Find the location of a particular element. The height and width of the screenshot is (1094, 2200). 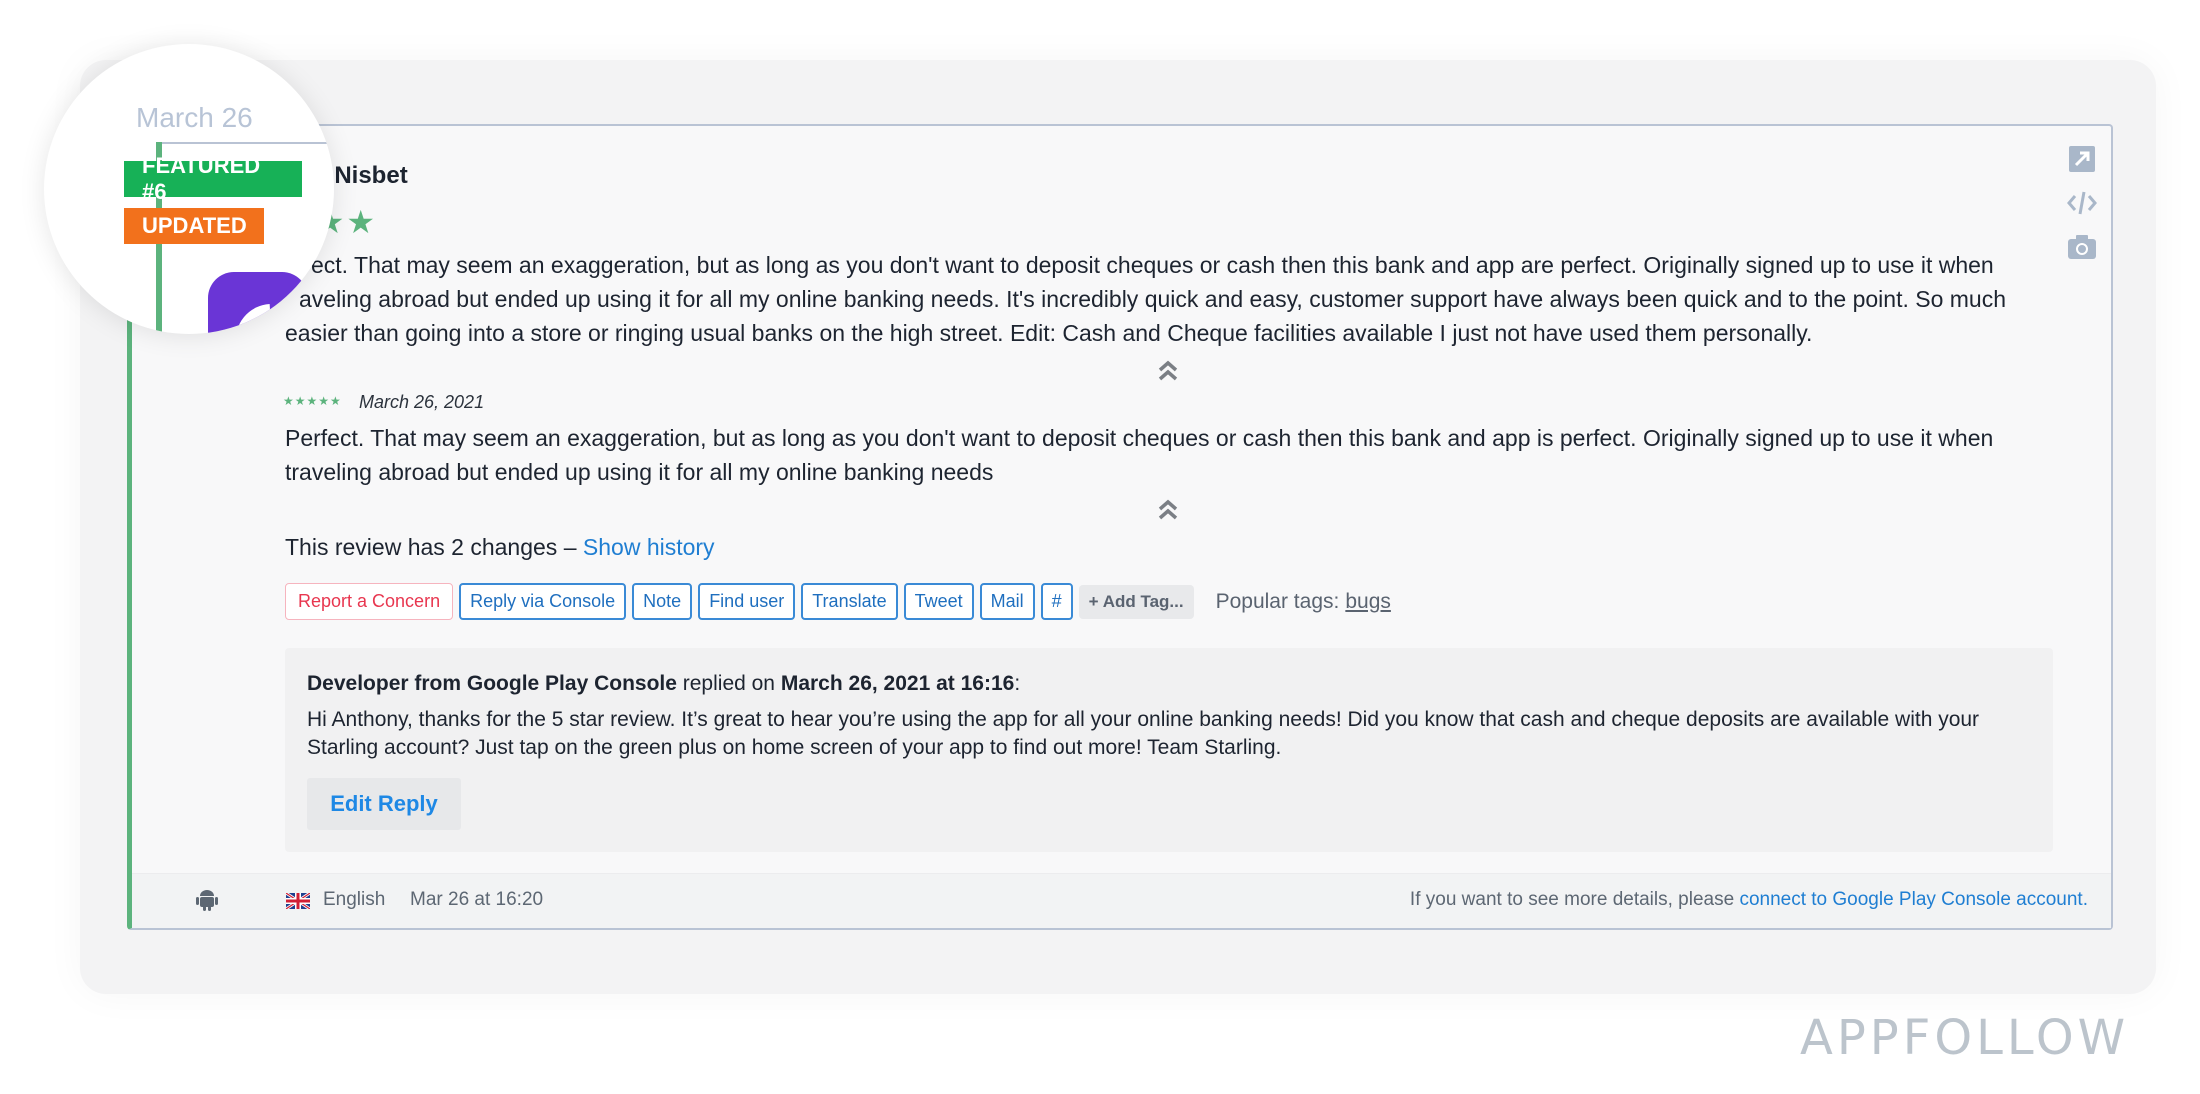

open-external-icon is located at coordinates (2082, 159).